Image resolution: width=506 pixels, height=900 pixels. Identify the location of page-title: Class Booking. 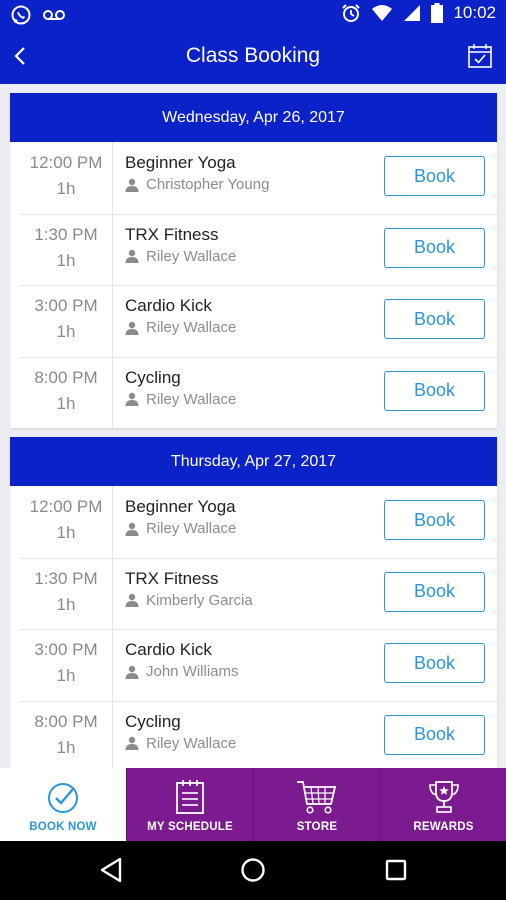
(253, 55).